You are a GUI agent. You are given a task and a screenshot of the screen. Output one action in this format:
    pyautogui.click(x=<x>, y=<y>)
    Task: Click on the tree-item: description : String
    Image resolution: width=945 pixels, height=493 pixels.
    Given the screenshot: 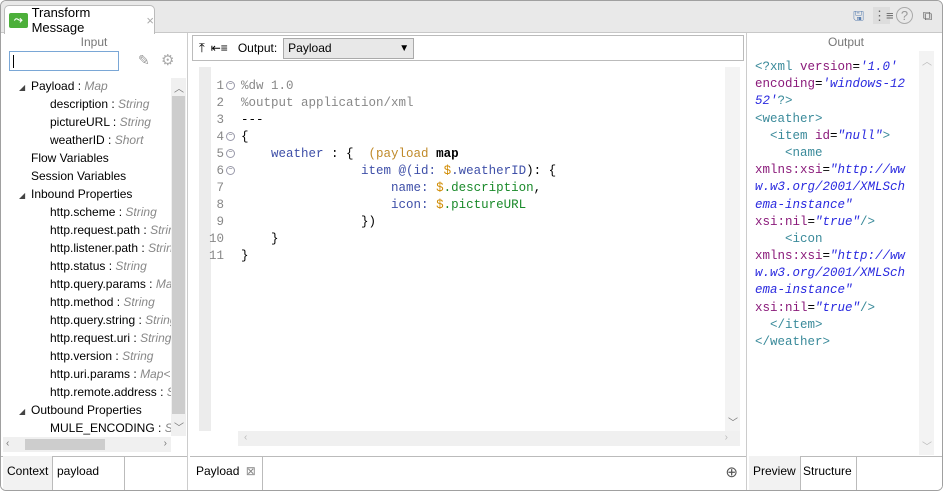 What is the action you would take?
    pyautogui.click(x=86, y=104)
    